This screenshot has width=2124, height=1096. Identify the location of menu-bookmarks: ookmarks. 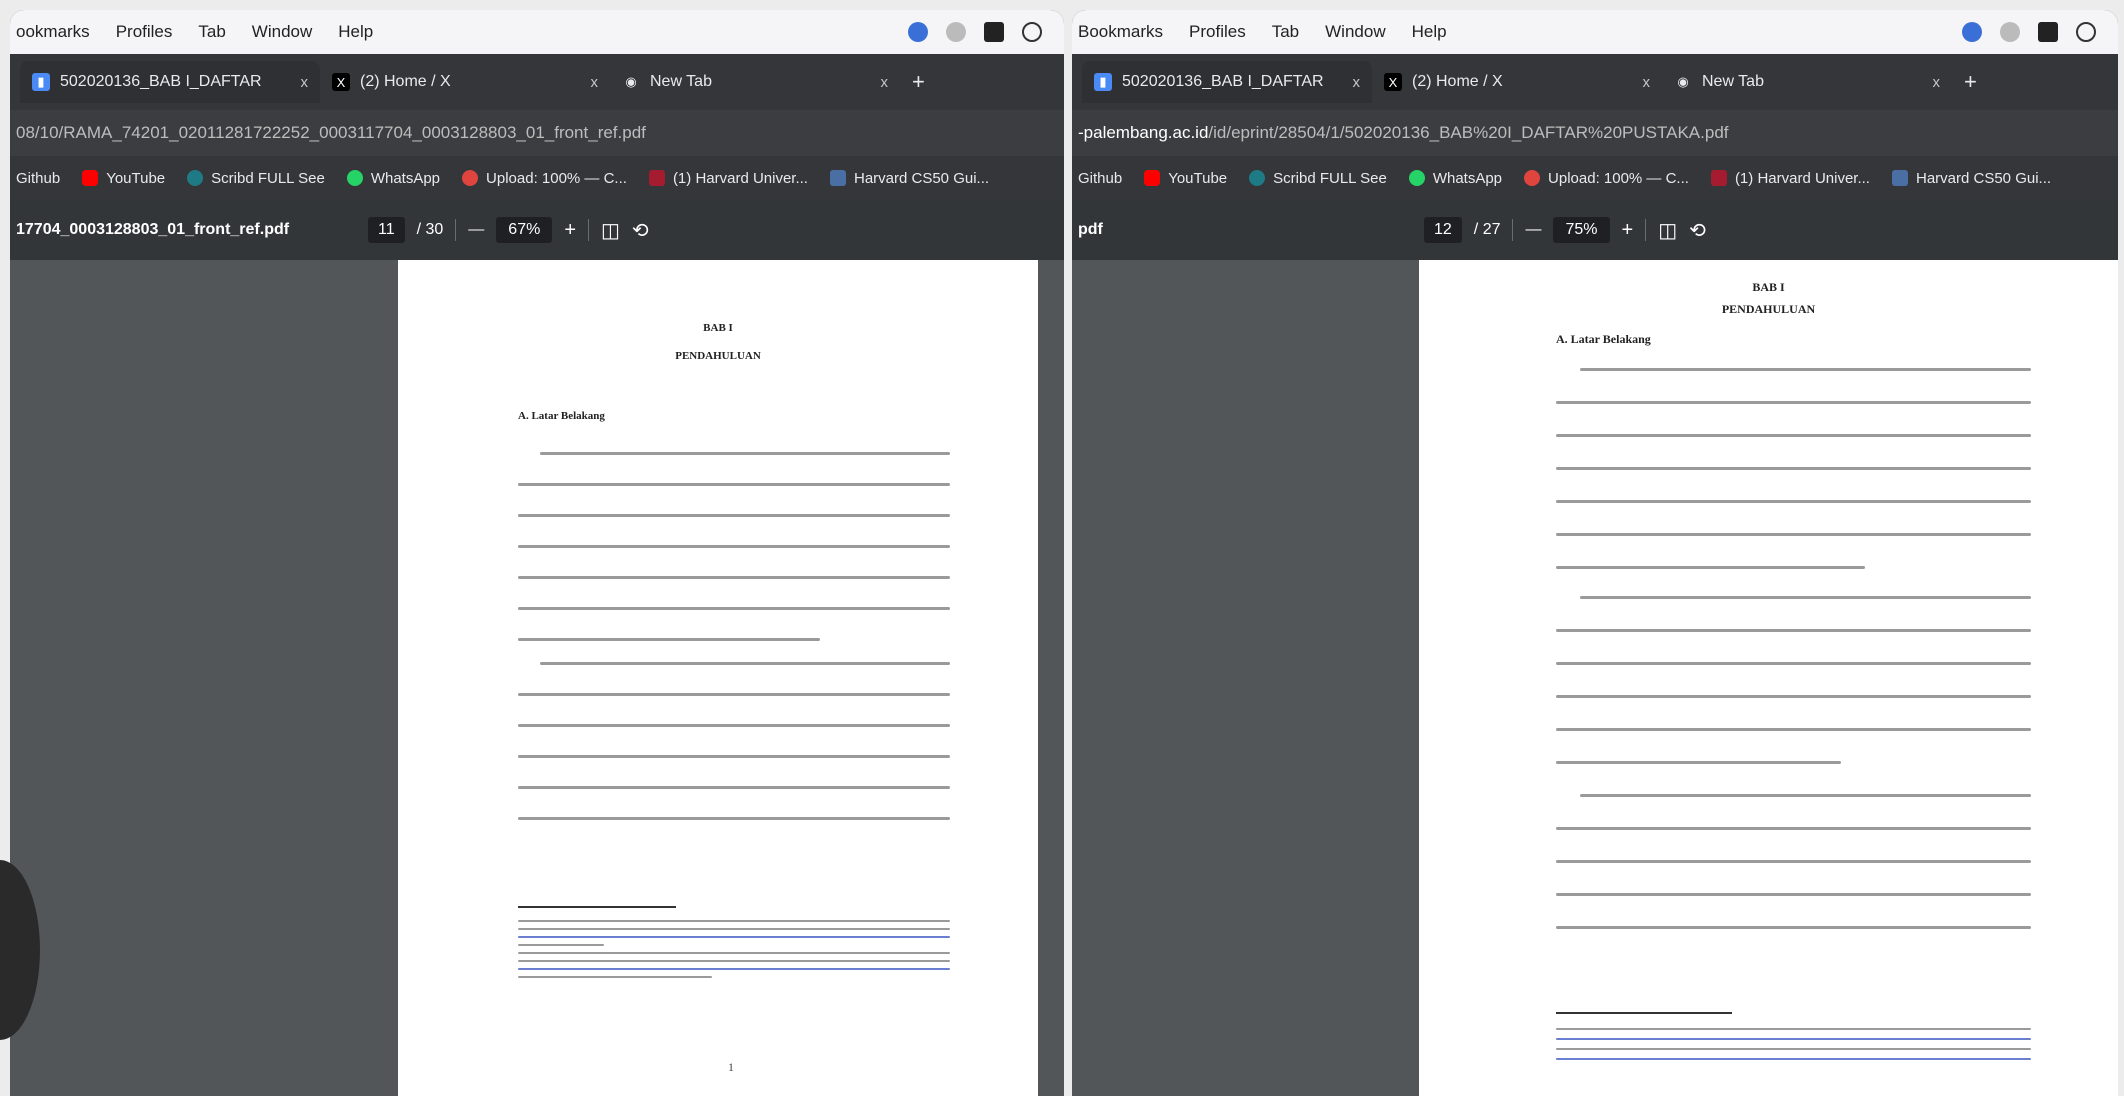
(53, 32).